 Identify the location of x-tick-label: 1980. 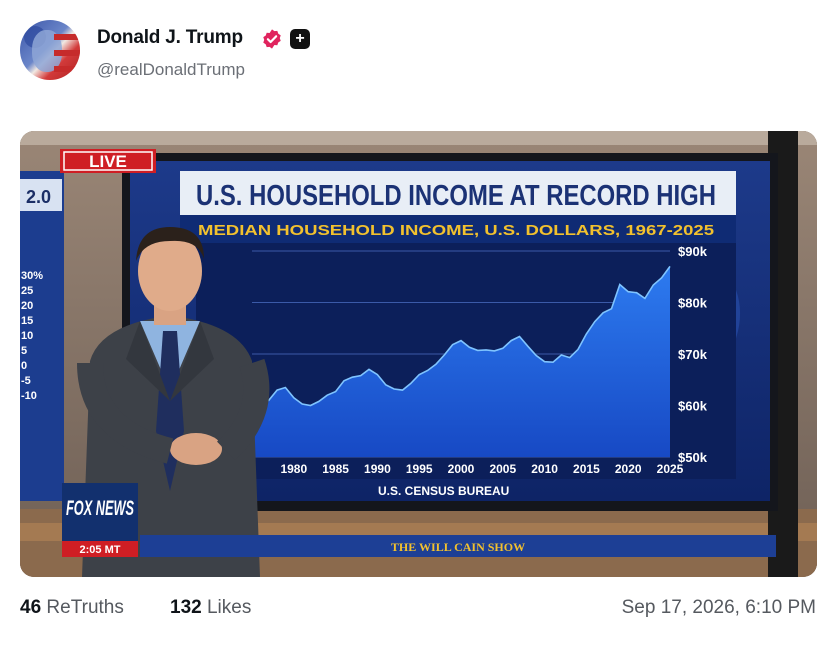
(293, 469).